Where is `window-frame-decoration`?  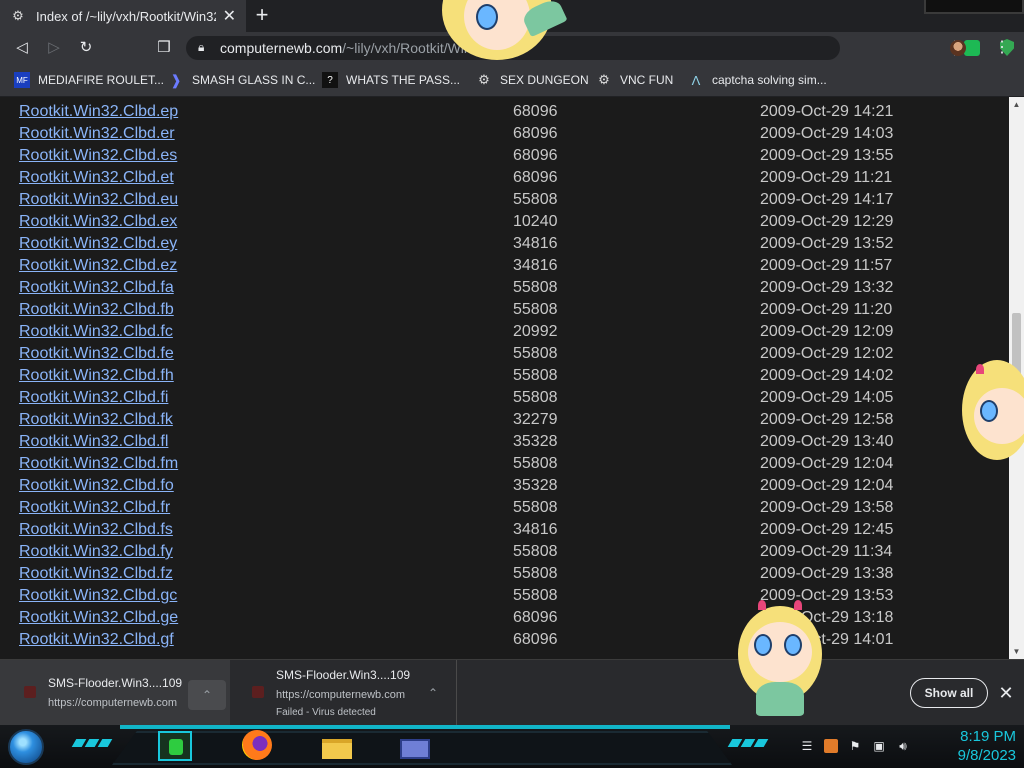
window-frame-decoration is located at coordinates (974, 7).